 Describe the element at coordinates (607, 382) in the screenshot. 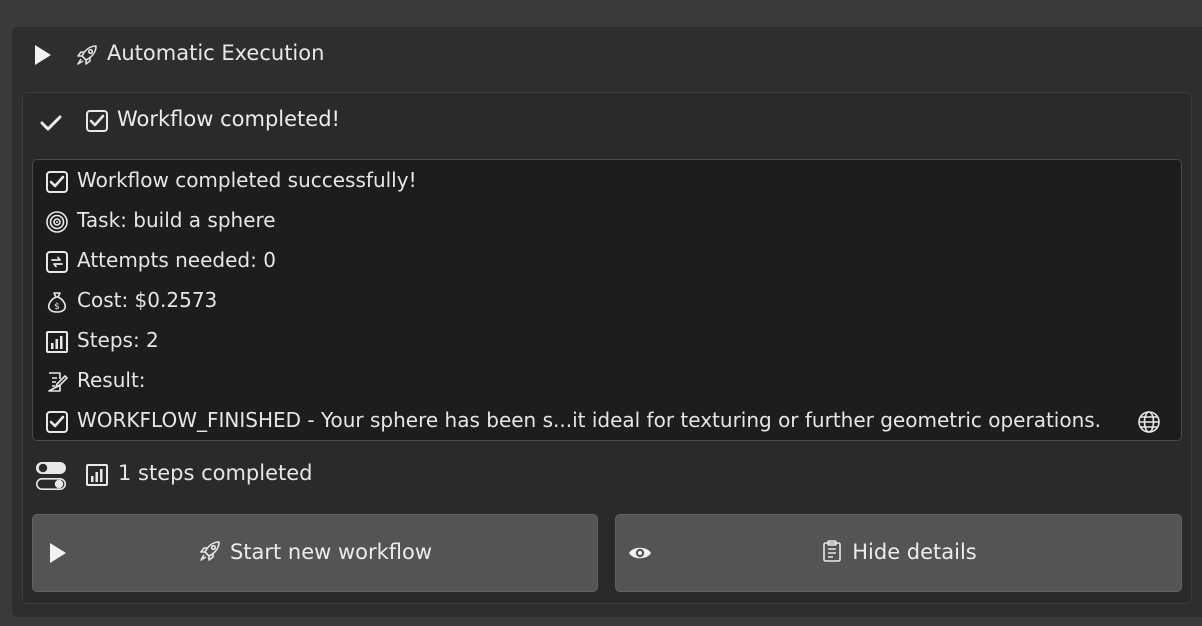

I see `log-line-result: Result:` at that location.